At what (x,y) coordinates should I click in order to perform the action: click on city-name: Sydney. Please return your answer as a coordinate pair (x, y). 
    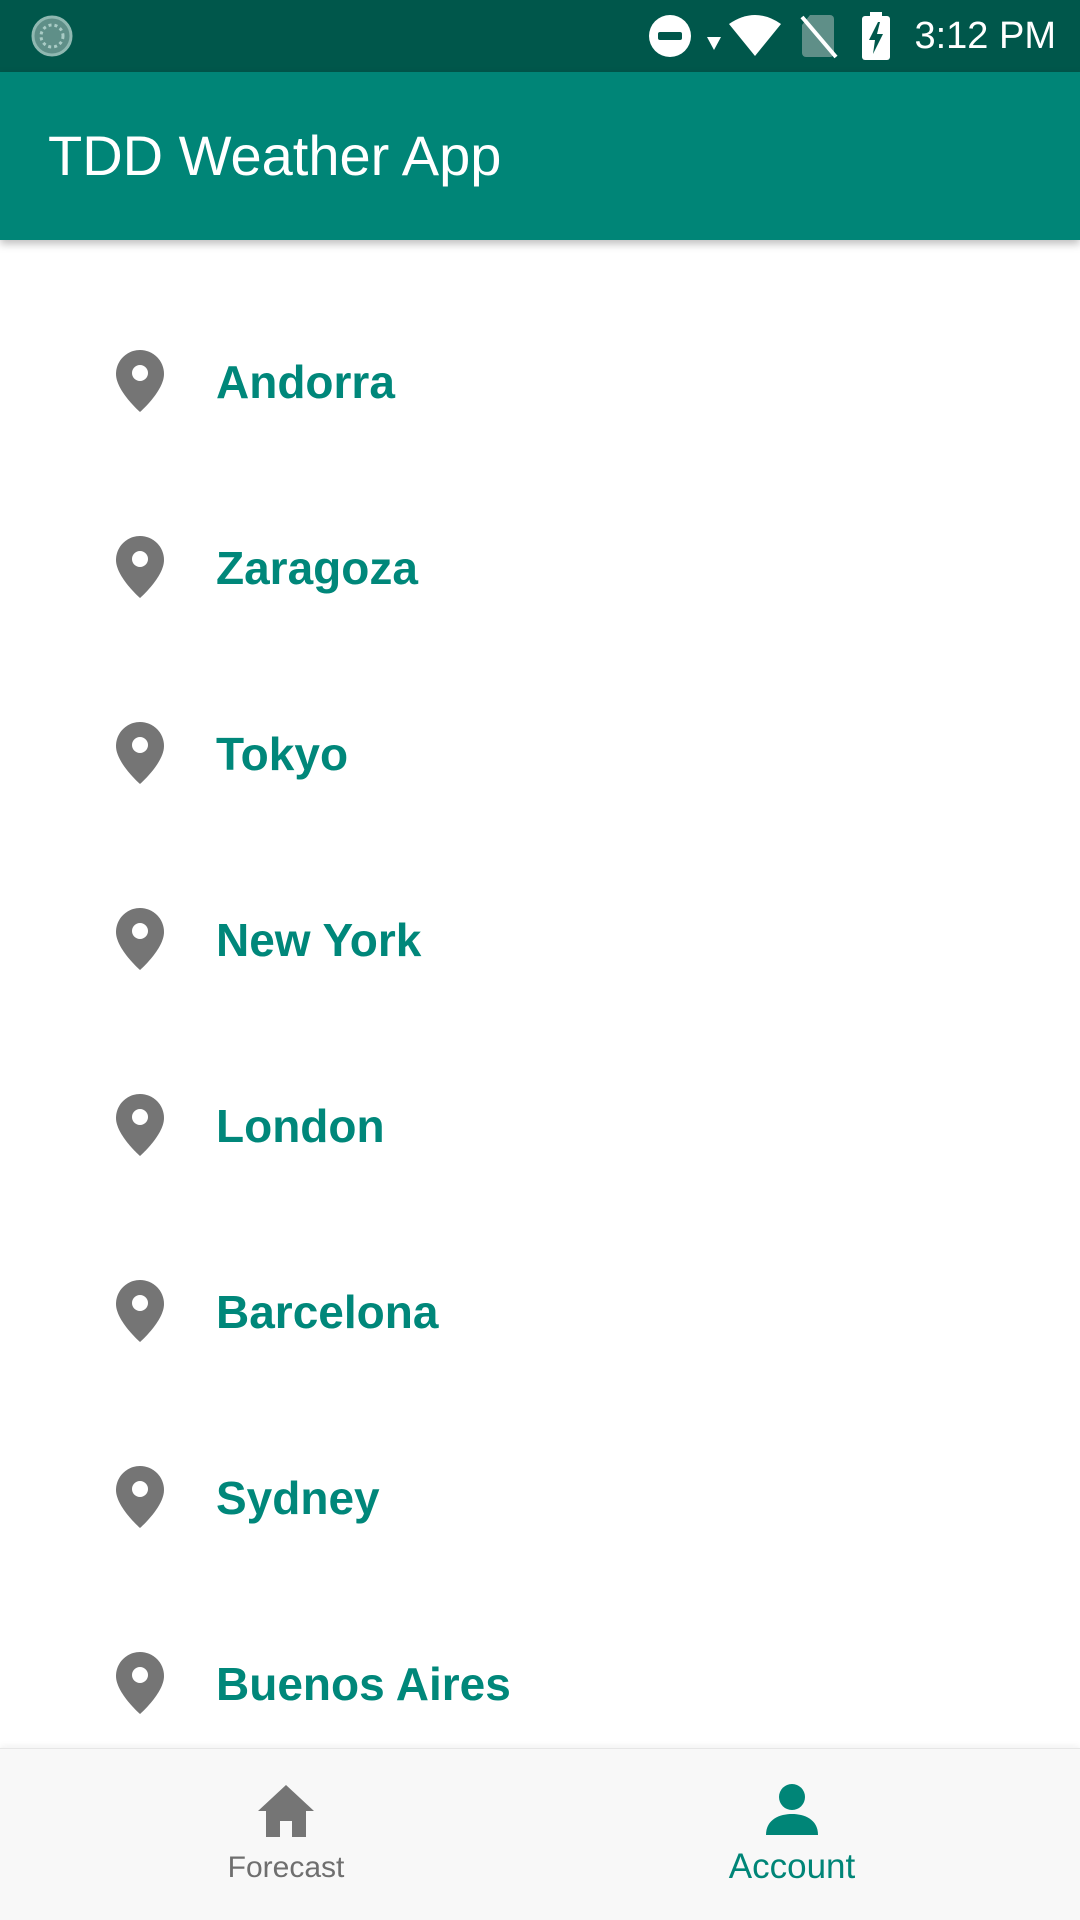
    Looking at the image, I should click on (298, 1498).